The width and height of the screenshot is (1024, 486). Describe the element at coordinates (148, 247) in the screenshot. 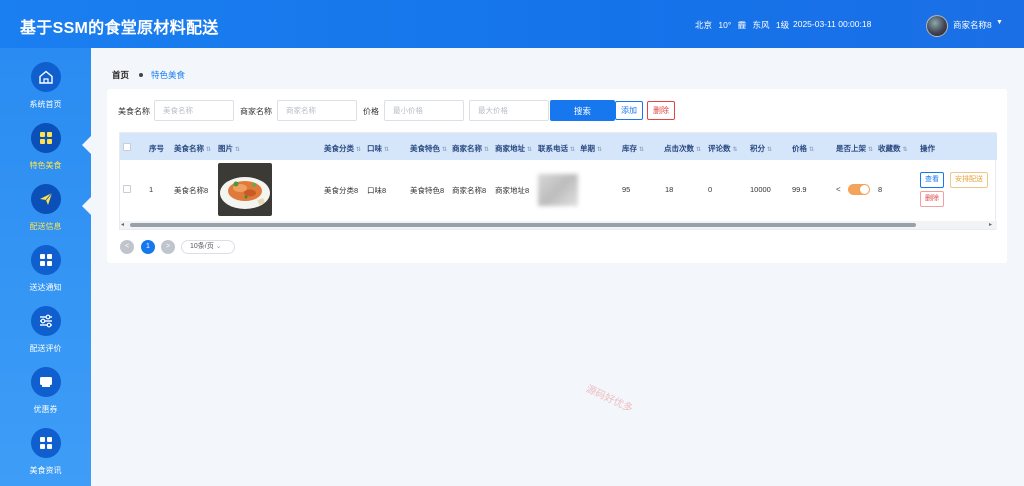

I see `page-number-1: 1` at that location.